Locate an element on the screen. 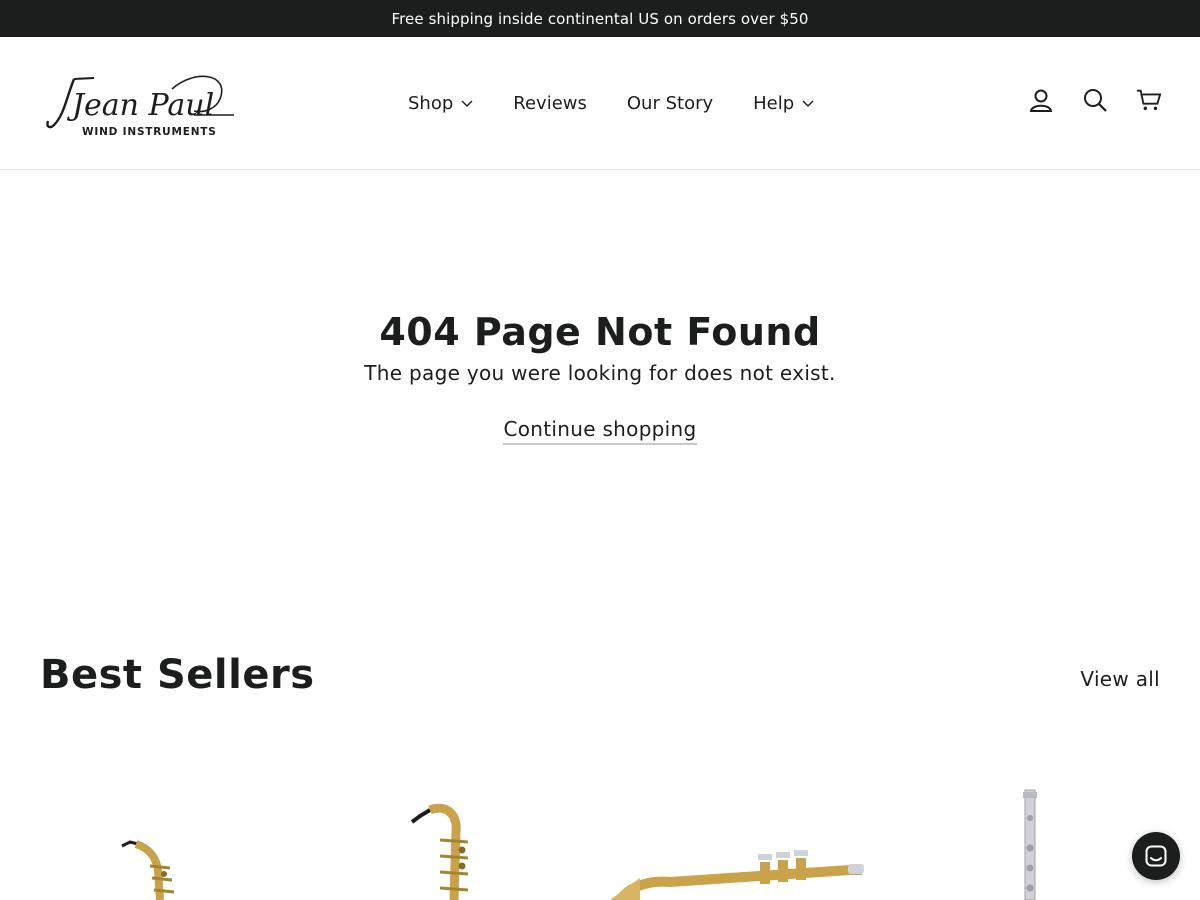 The height and width of the screenshot is (900, 1200). search-icon is located at coordinates (1095, 100).